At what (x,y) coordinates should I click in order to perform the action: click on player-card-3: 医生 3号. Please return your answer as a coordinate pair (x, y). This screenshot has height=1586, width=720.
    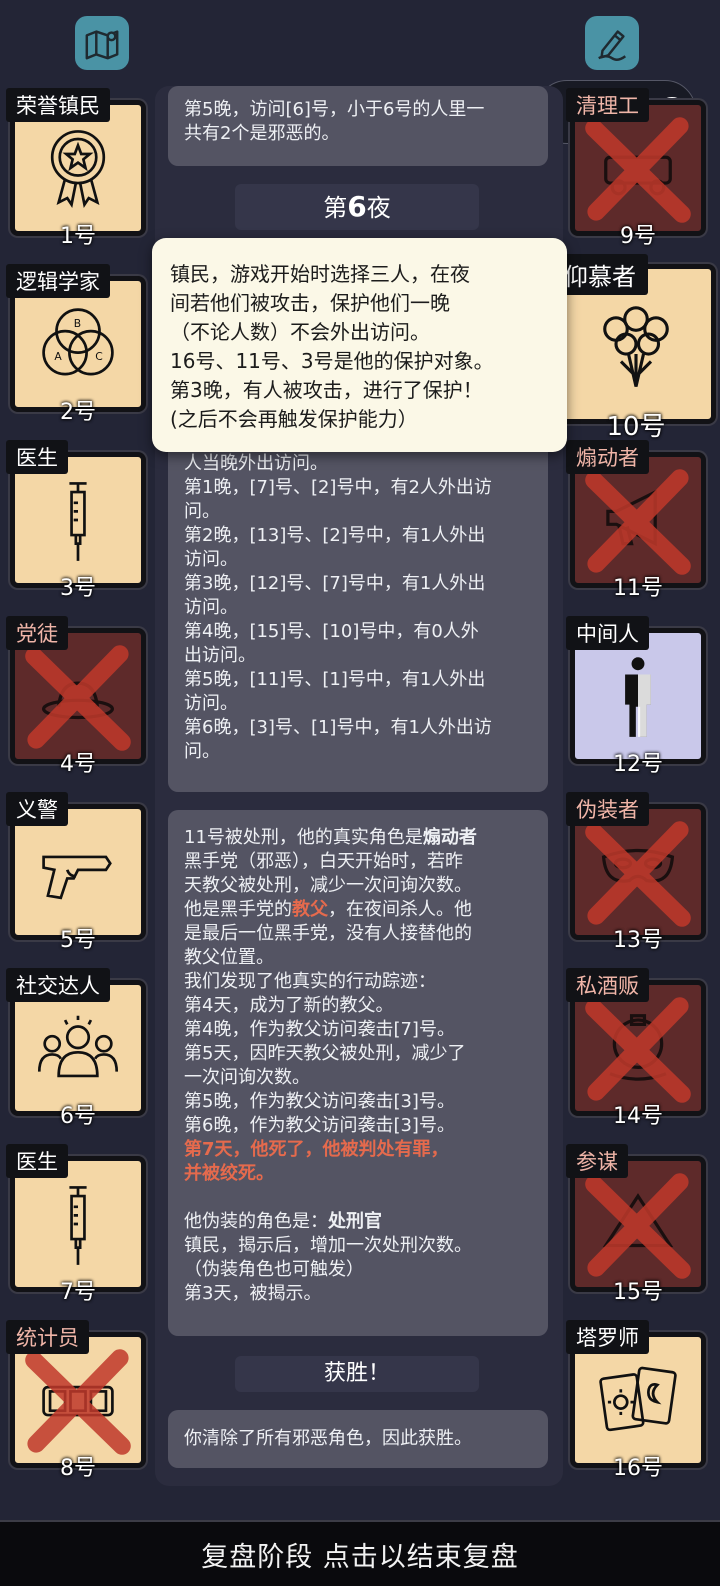
    Looking at the image, I should click on (76, 520).